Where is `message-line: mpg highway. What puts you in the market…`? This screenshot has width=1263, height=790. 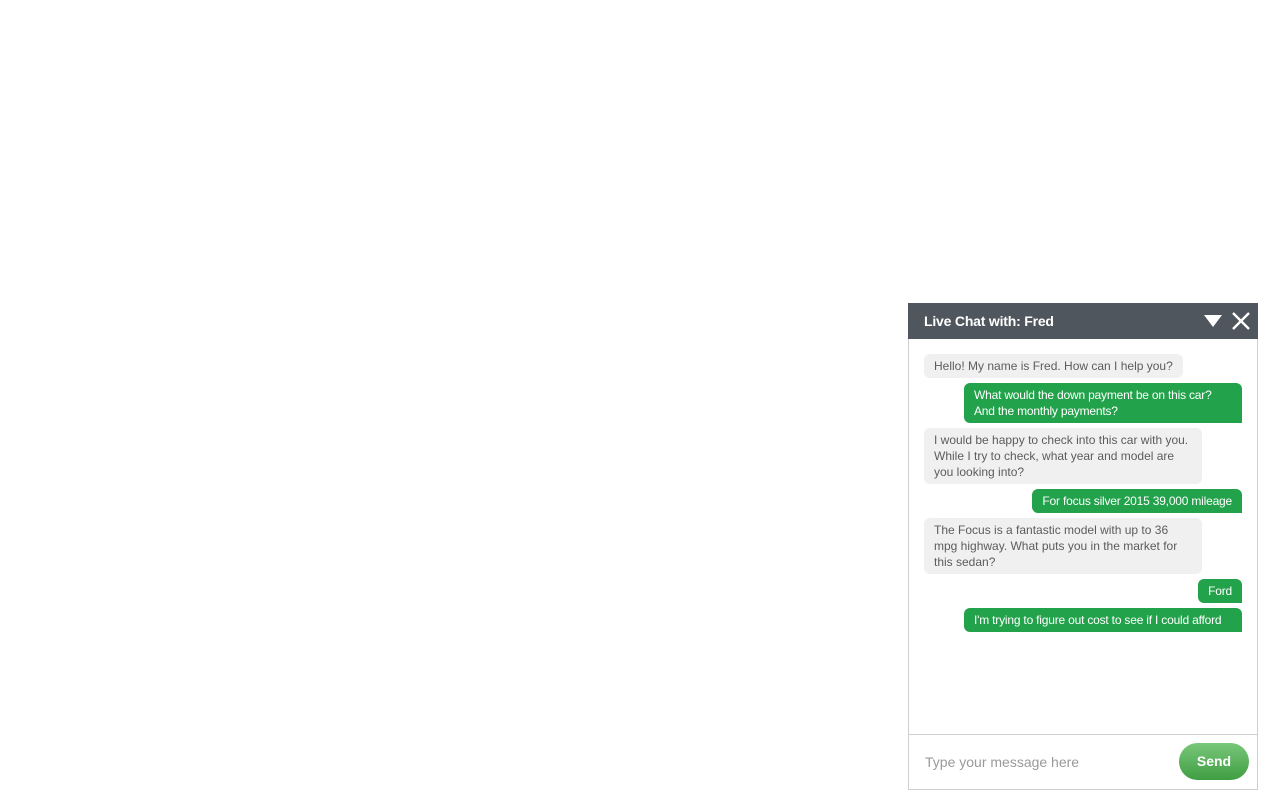
message-line: mpg highway. What puts you in the market… is located at coordinates (1056, 546).